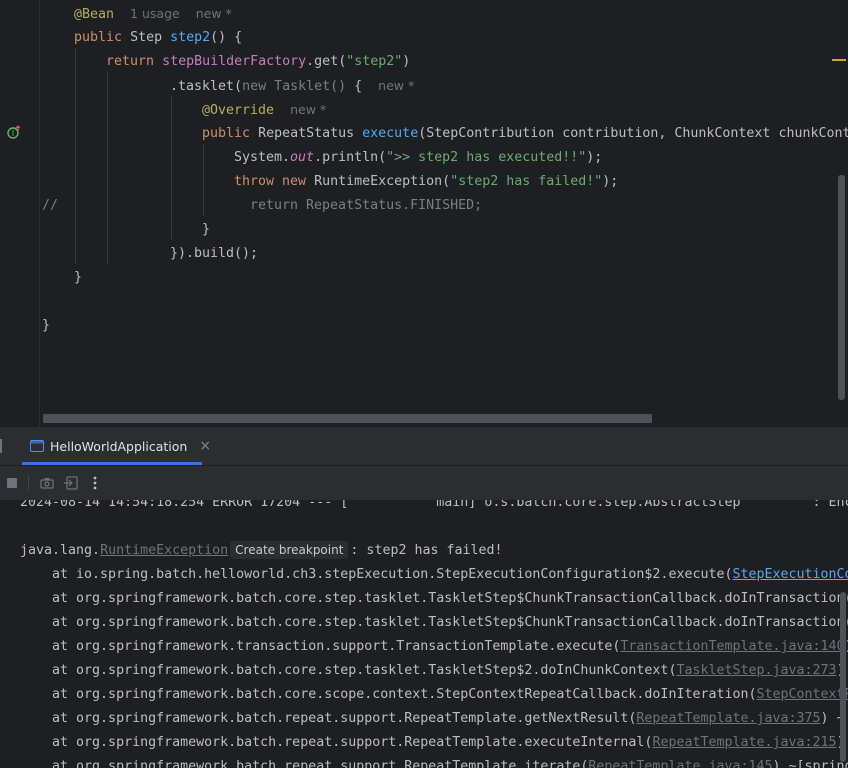  Describe the element at coordinates (214, 253) in the screenshot. I see `code-line-11: }).build();` at that location.